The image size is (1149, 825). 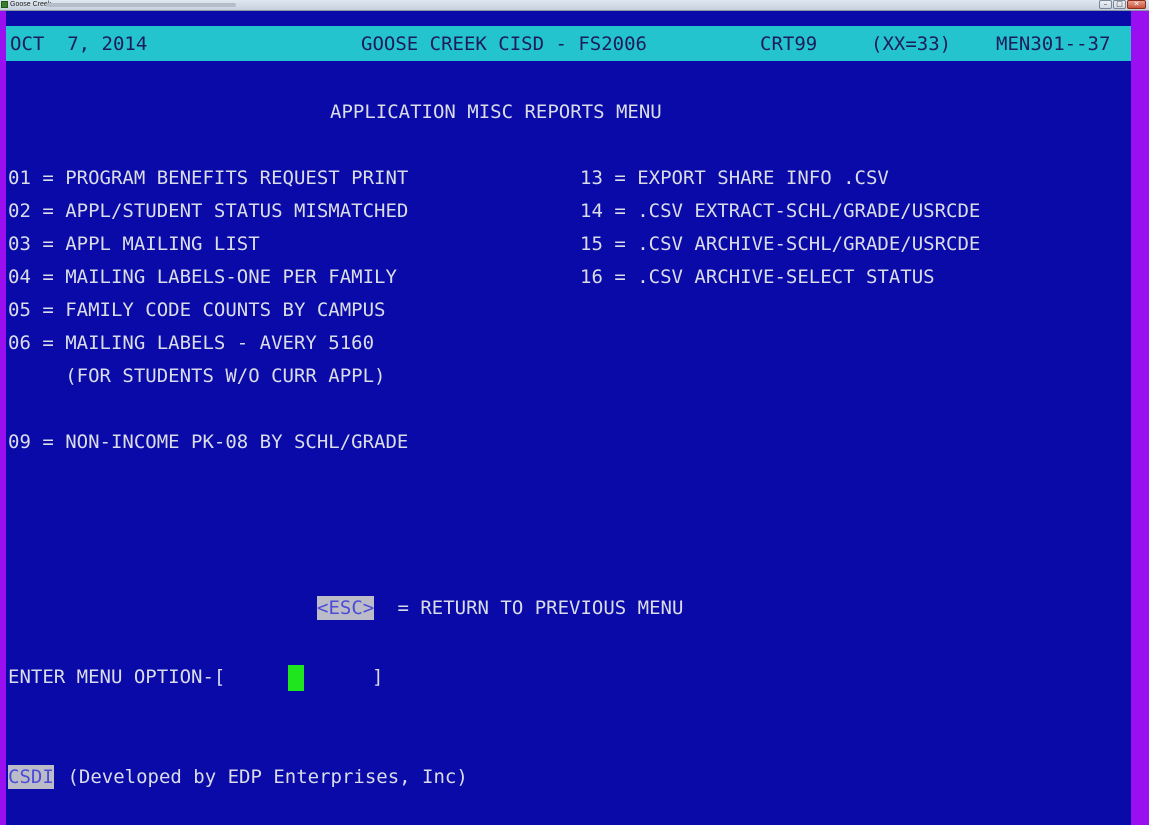 What do you see at coordinates (296, 678) in the screenshot?
I see `menu-option-input` at bounding box center [296, 678].